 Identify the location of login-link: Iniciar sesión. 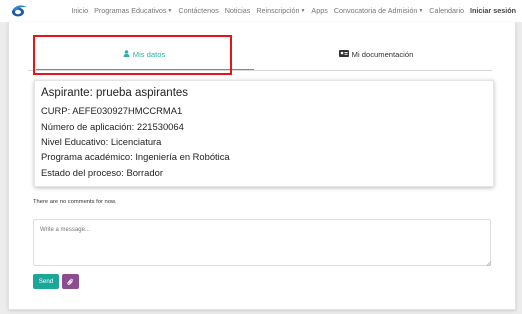
(493, 10).